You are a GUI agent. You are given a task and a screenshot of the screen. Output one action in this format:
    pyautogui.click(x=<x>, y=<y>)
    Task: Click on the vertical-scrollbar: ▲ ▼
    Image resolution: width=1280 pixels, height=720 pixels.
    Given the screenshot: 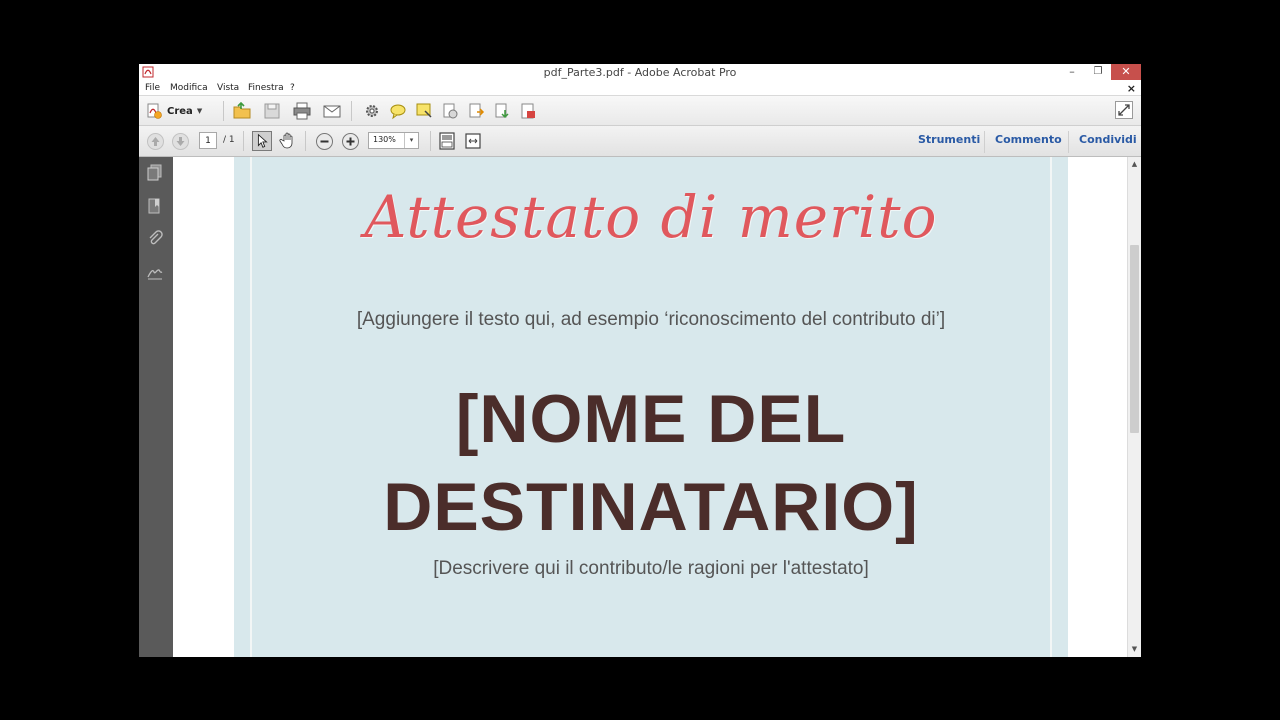 What is the action you would take?
    pyautogui.click(x=1134, y=407)
    